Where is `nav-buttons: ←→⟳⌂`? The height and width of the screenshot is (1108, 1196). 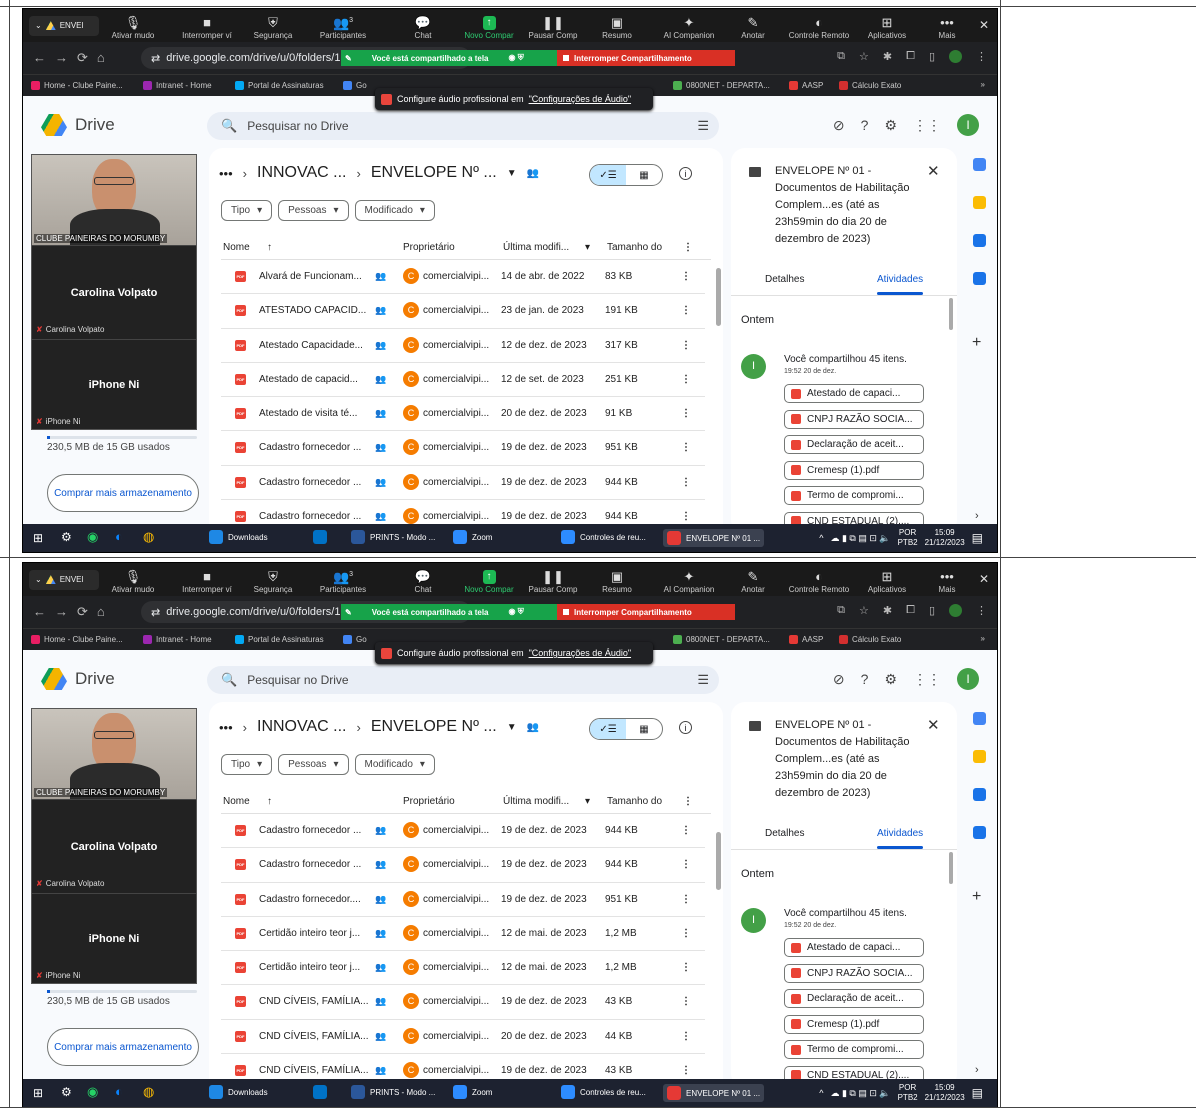 nav-buttons: ←→⟳⌂ is located at coordinates (73, 58).